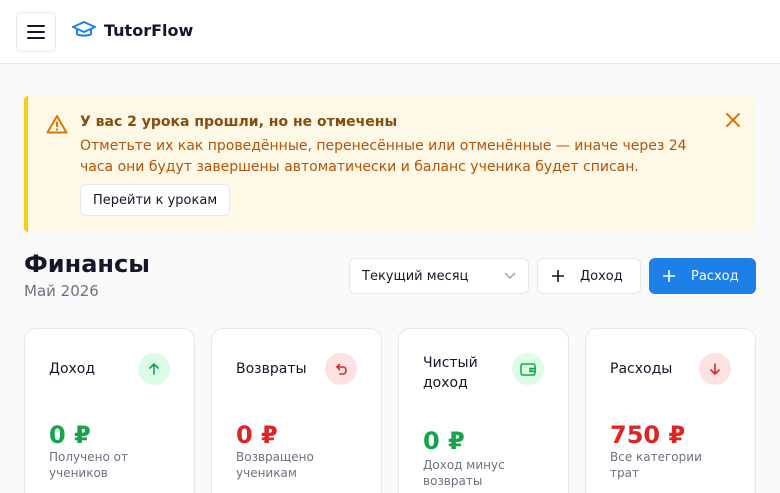 Image resolution: width=780 pixels, height=493 pixels. Describe the element at coordinates (601, 276) in the screenshot. I see `add-income-label: Доход` at that location.